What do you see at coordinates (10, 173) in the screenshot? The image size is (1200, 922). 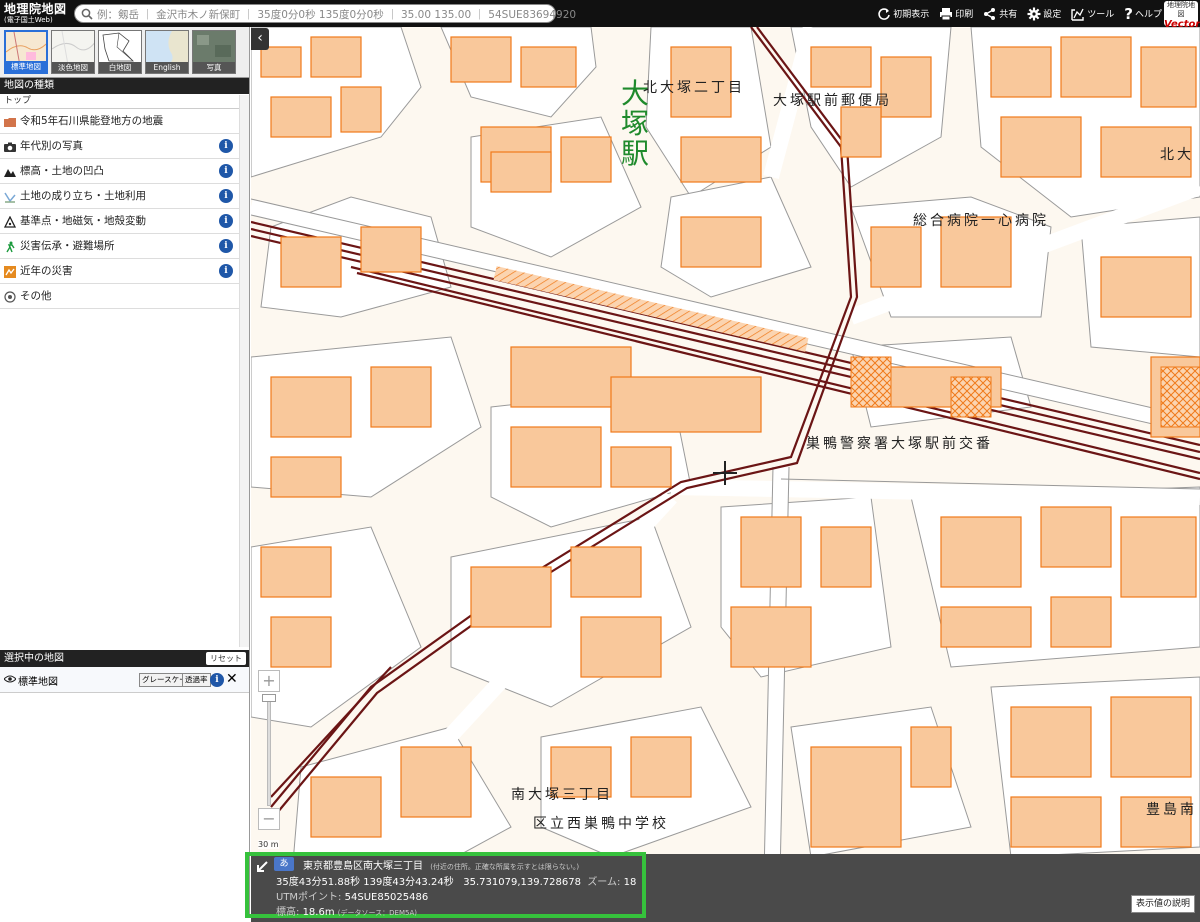 I see `mountain-icon` at bounding box center [10, 173].